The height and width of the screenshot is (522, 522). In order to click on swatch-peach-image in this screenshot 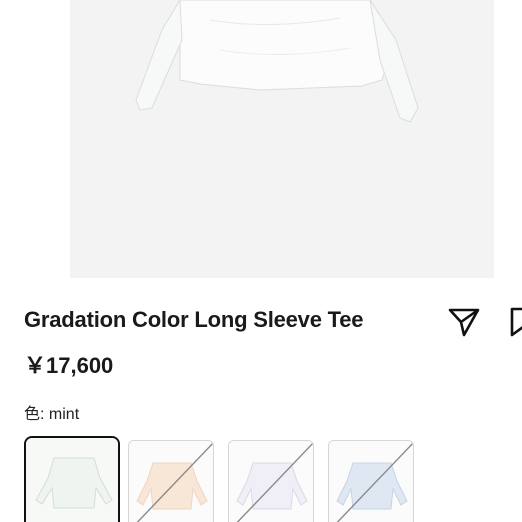, I will do `click(171, 481)`.